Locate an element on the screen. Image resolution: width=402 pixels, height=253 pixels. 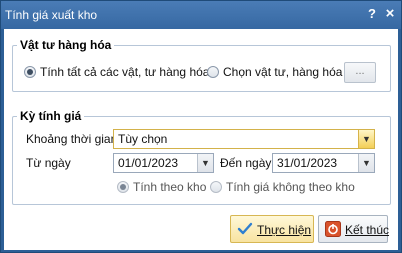
dropdown-arrow-icon: ▼ is located at coordinates (366, 139).